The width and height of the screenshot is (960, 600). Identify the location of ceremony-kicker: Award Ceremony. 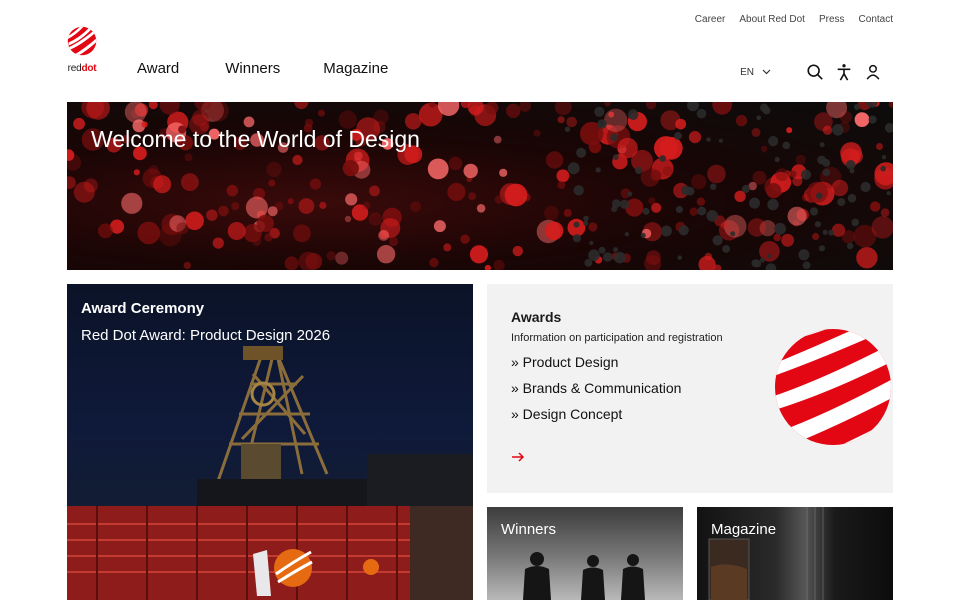
(143, 308).